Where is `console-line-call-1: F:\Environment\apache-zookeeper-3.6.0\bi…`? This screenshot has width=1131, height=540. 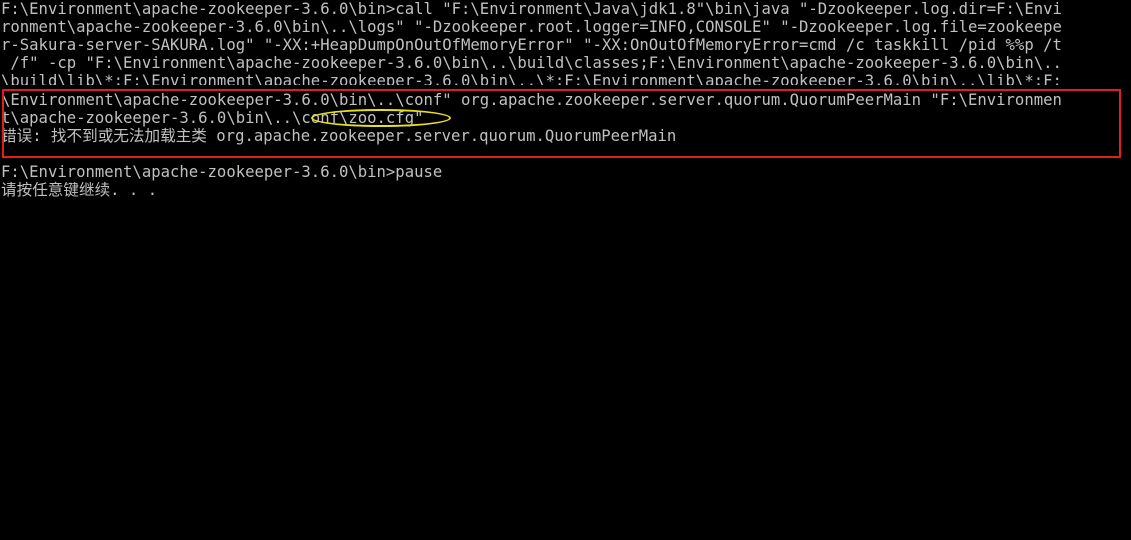
console-line-call-1: F:\Environment\apache-zookeeper-3.6.0\bi… is located at coordinates (531, 9).